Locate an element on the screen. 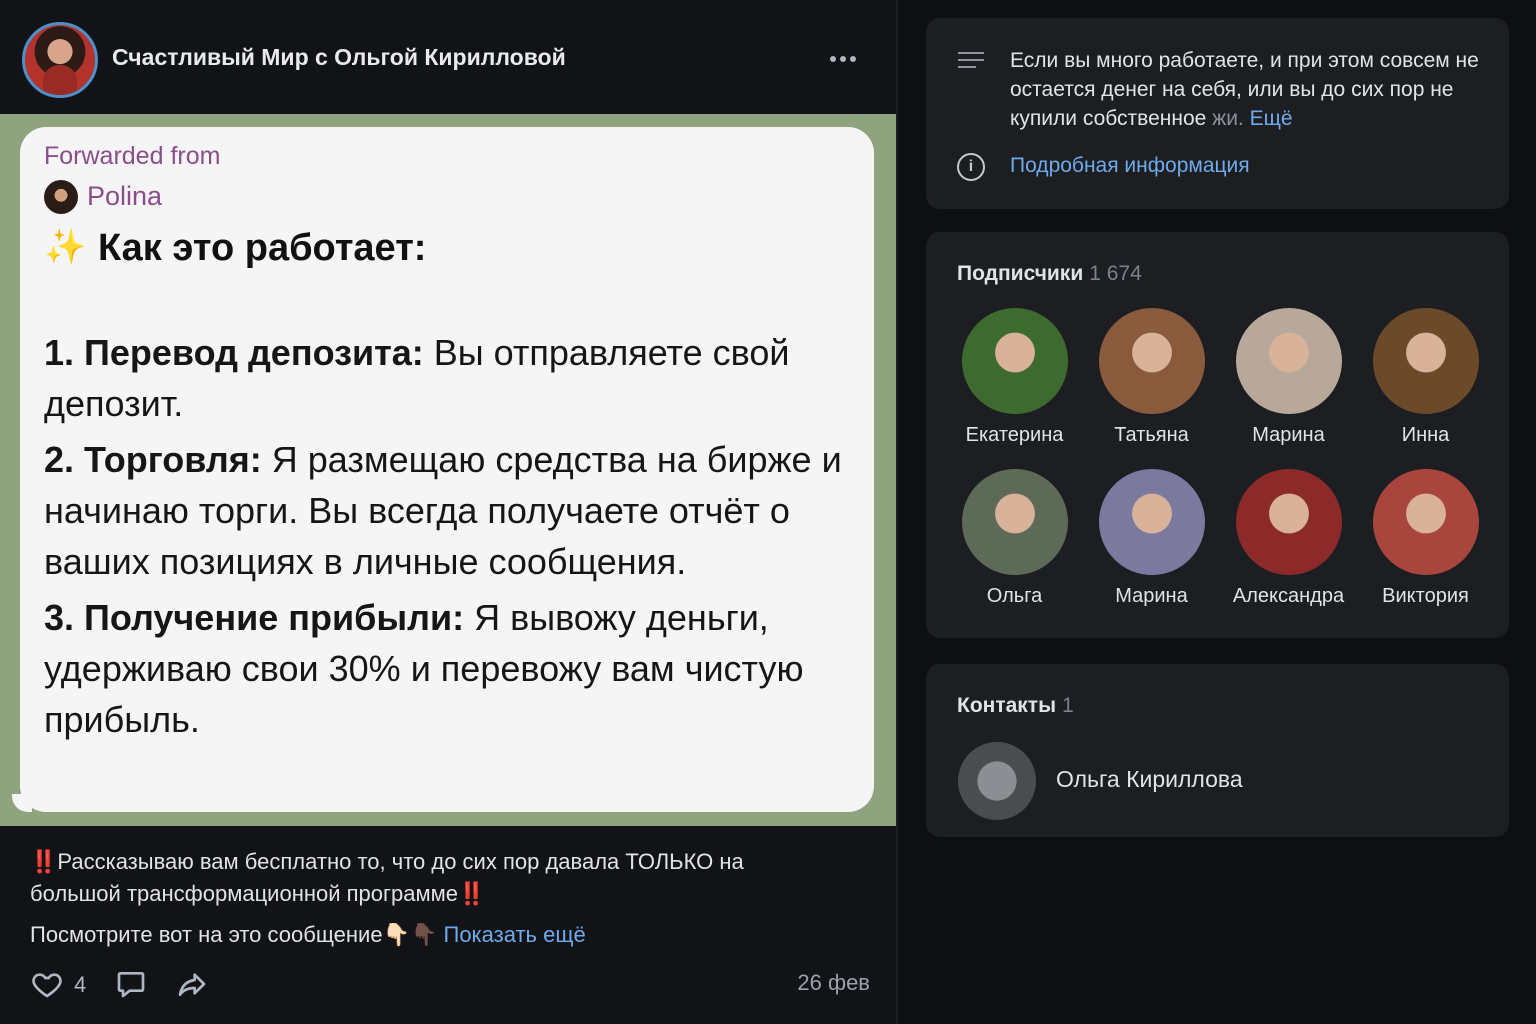 The image size is (1536, 1024). more-options-icon is located at coordinates (846, 61).